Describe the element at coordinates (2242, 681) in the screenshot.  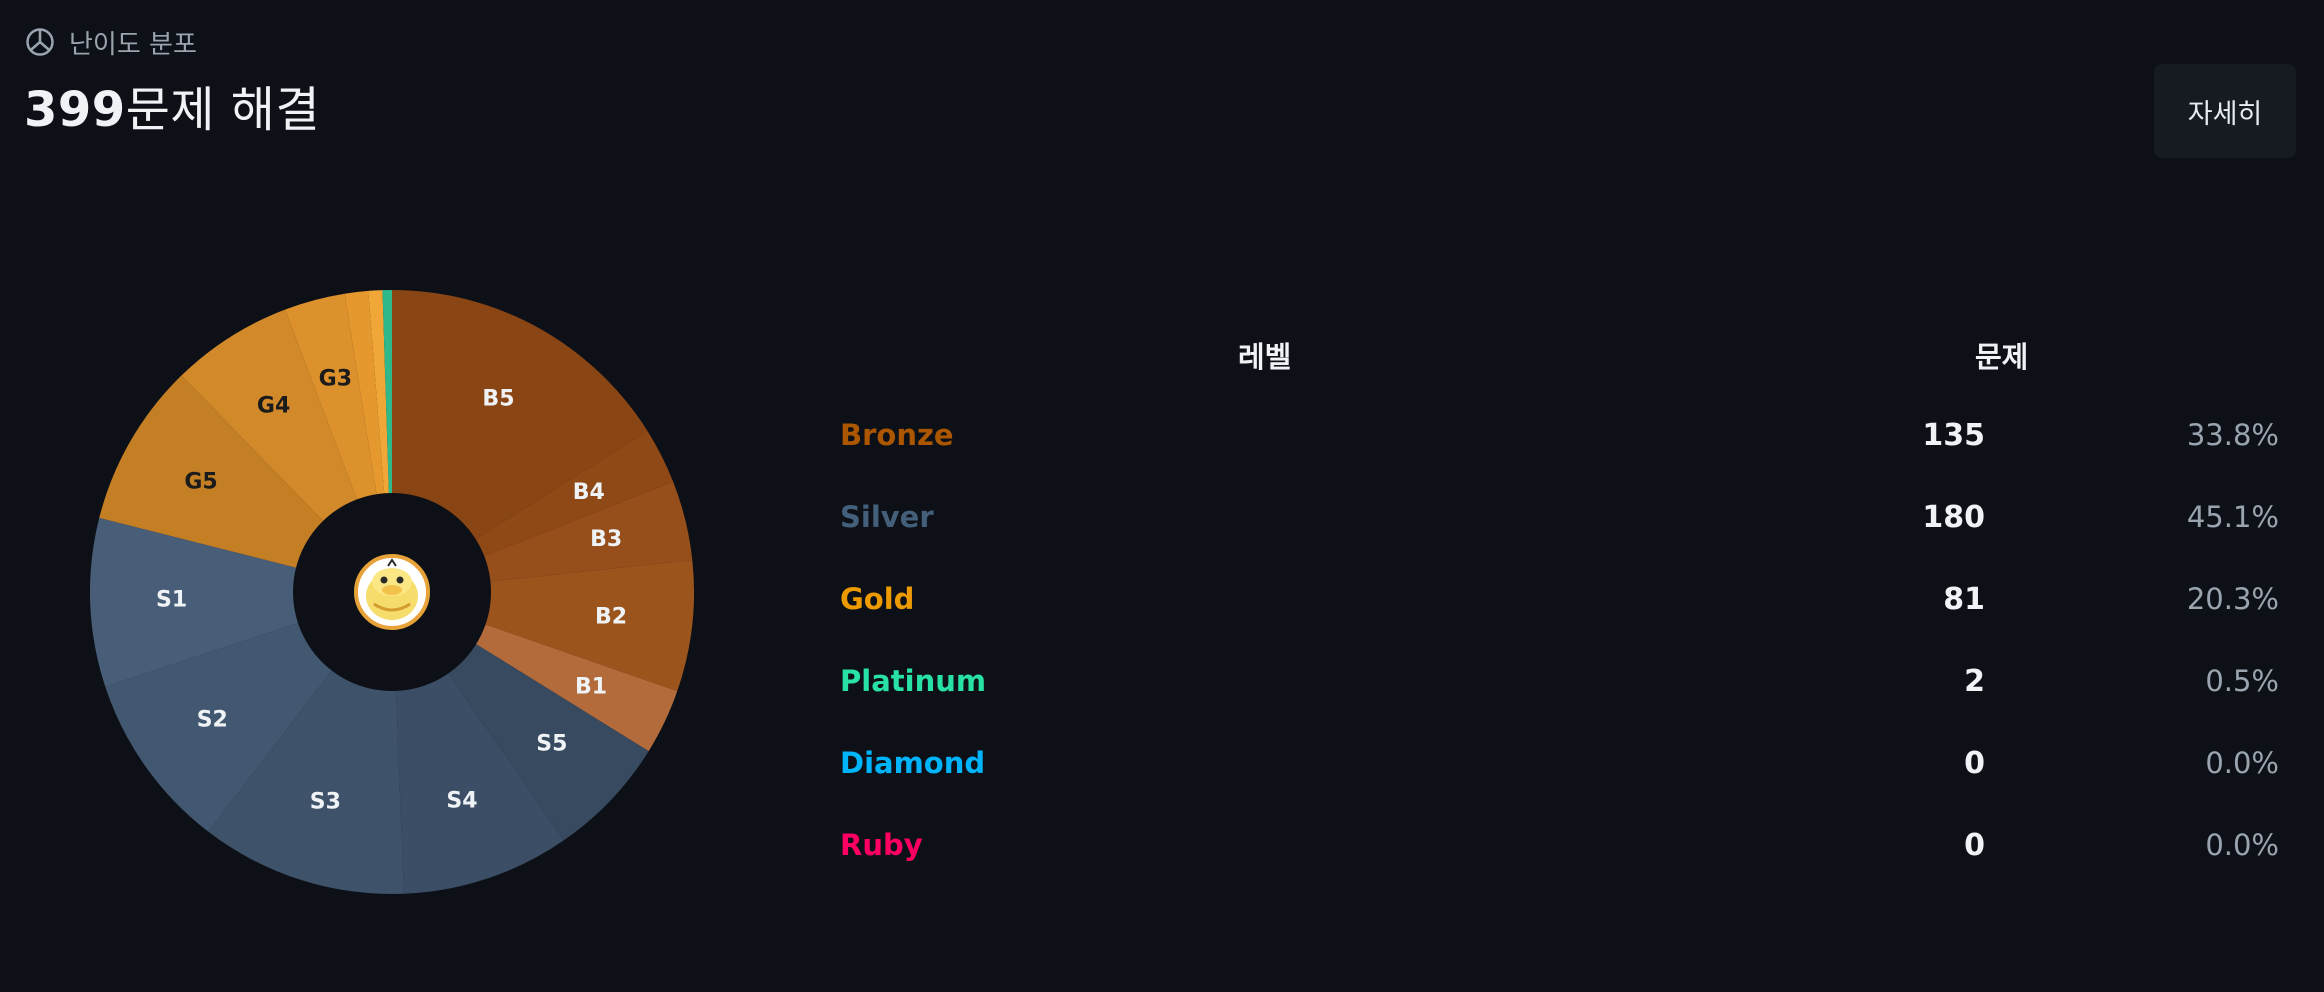
I see `tier-percent: 0.5%` at that location.